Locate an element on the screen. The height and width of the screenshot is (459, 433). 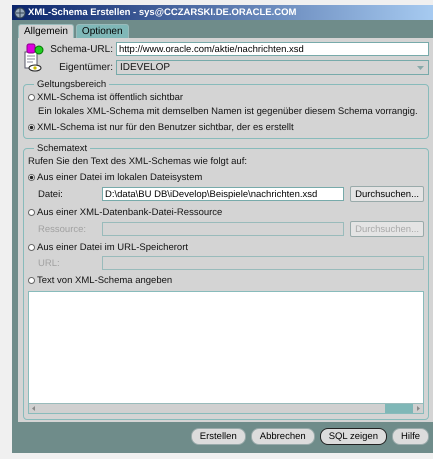
instruction-text: Rufen Sie den Text des XML-Schemas wie folgt auf: is located at coordinates (138, 161).